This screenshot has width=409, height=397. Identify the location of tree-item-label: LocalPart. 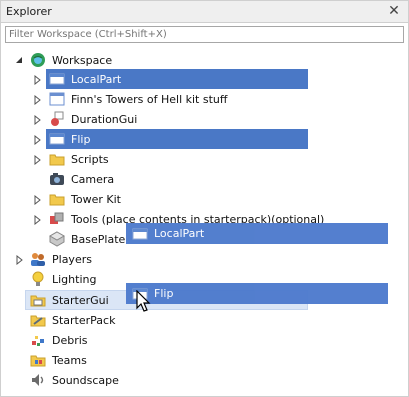
(96, 79).